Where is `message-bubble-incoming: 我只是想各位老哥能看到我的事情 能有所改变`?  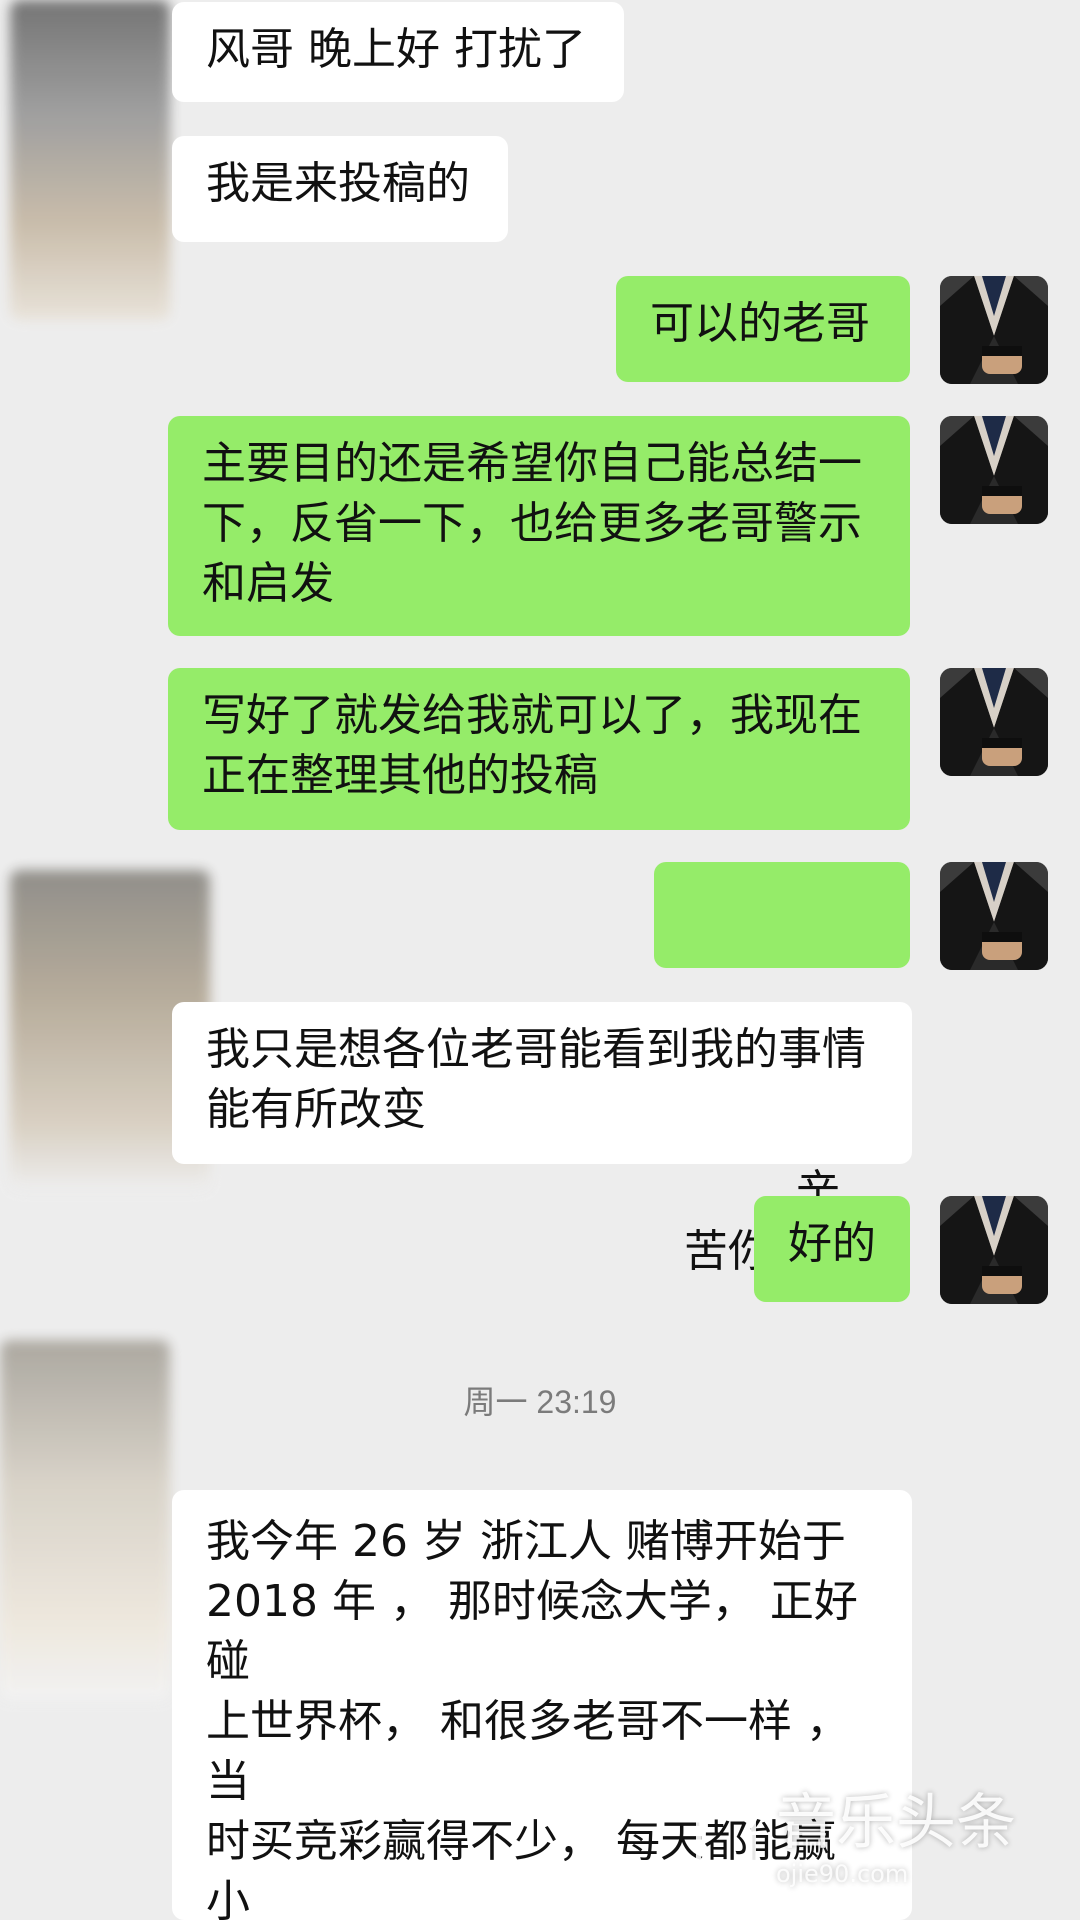
message-bubble-incoming: 我只是想各位老哥能看到我的事情 能有所改变 is located at coordinates (542, 1083).